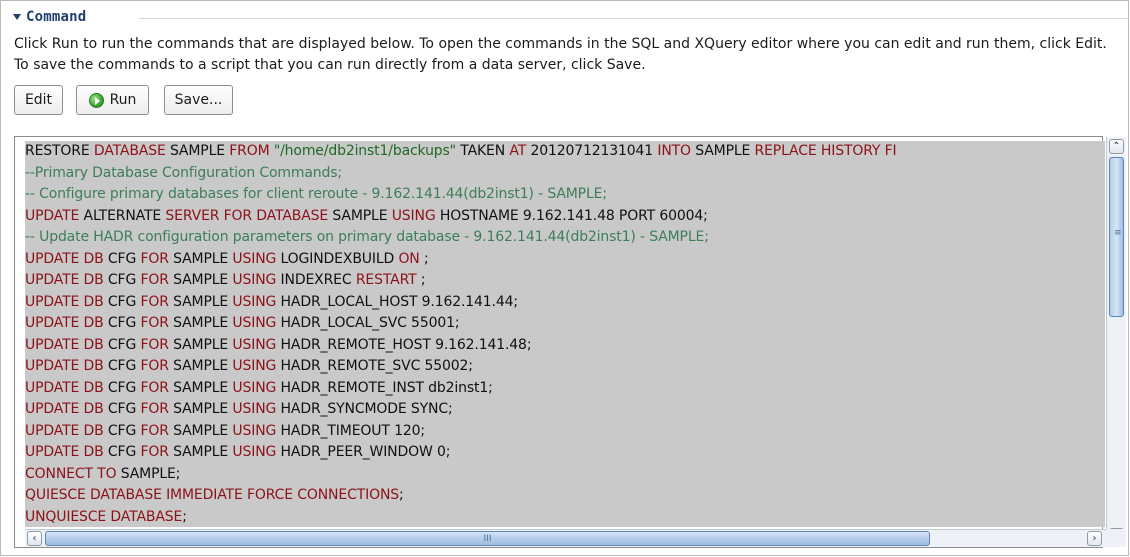 Image resolution: width=1130 pixels, height=557 pixels. I want to click on code-line: CONNECT TO SAMPLE;, so click(565, 475).